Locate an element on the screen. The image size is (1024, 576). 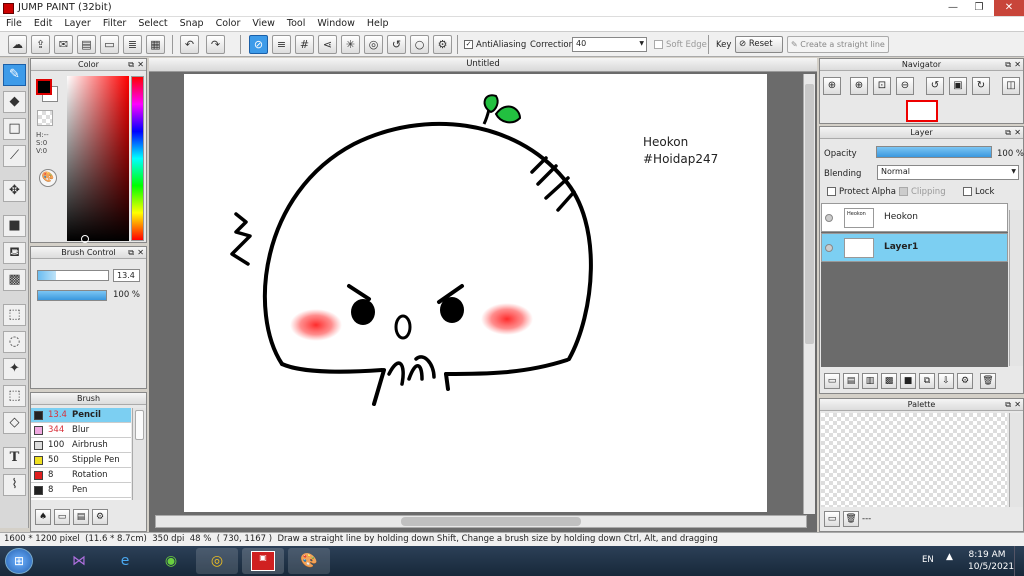
eraser-tool-icon: ◆ is located at coordinates (14, 102).